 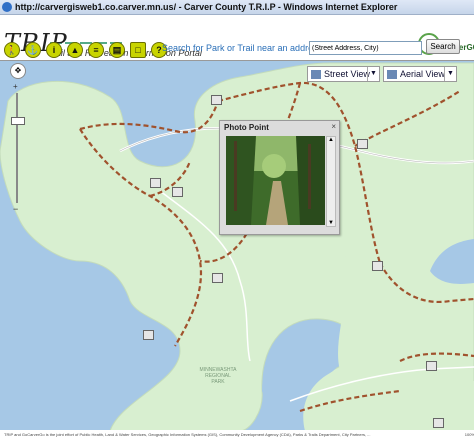 What do you see at coordinates (246, 127) in the screenshot?
I see `popup-title: Photo Point` at bounding box center [246, 127].